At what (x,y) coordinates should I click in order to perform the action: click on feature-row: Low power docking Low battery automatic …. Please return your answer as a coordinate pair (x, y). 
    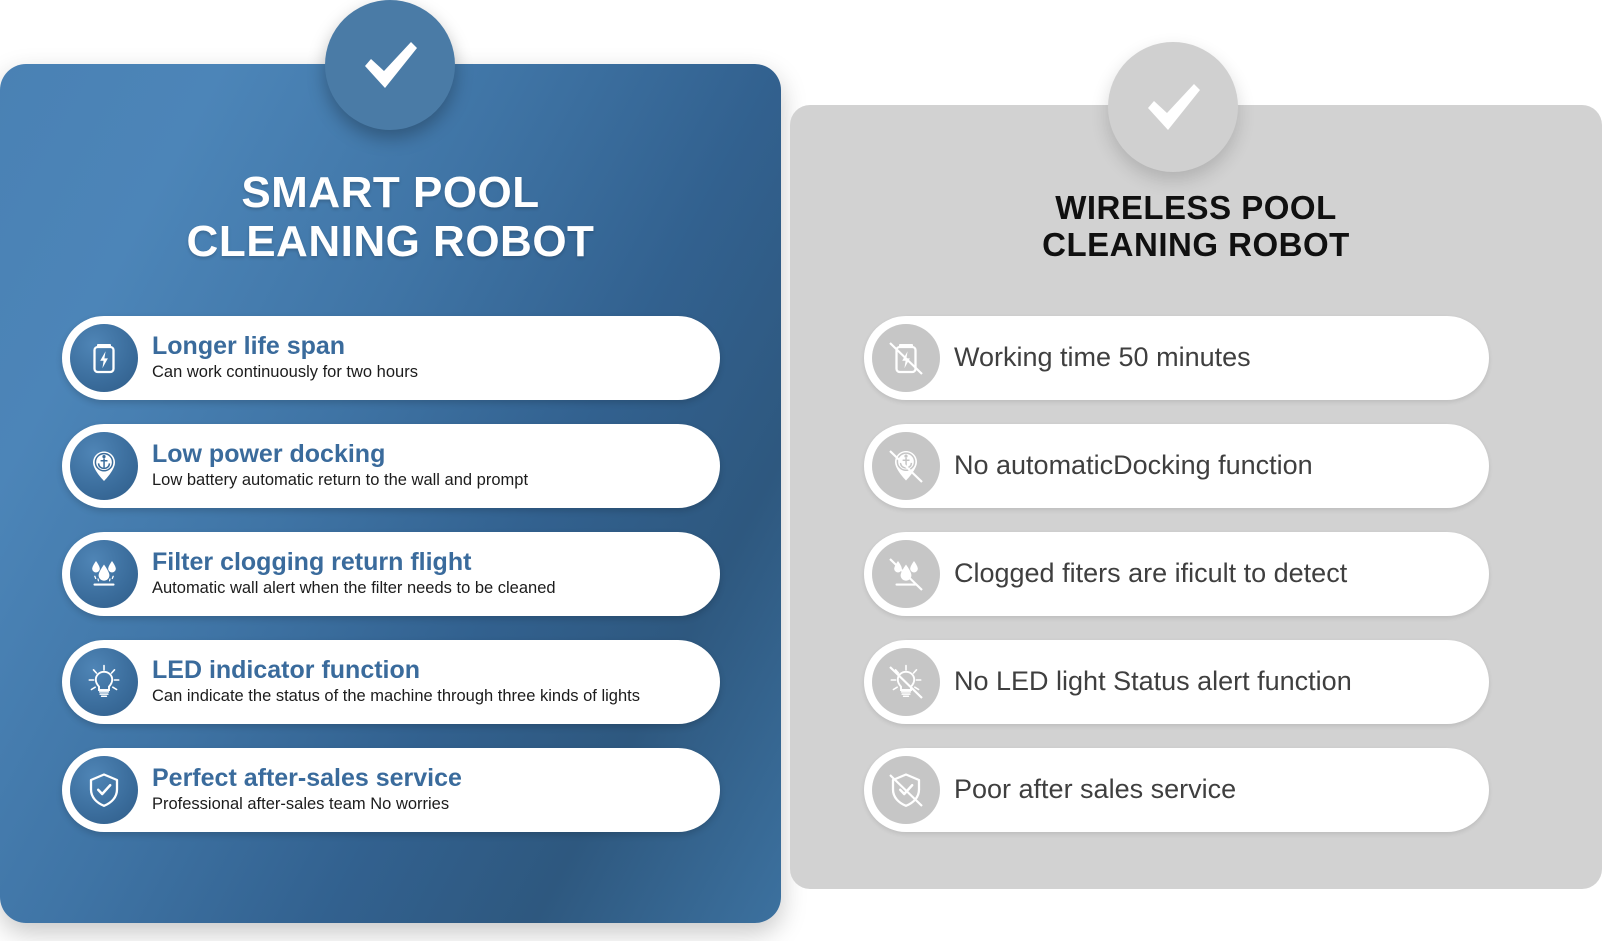
    Looking at the image, I should click on (391, 466).